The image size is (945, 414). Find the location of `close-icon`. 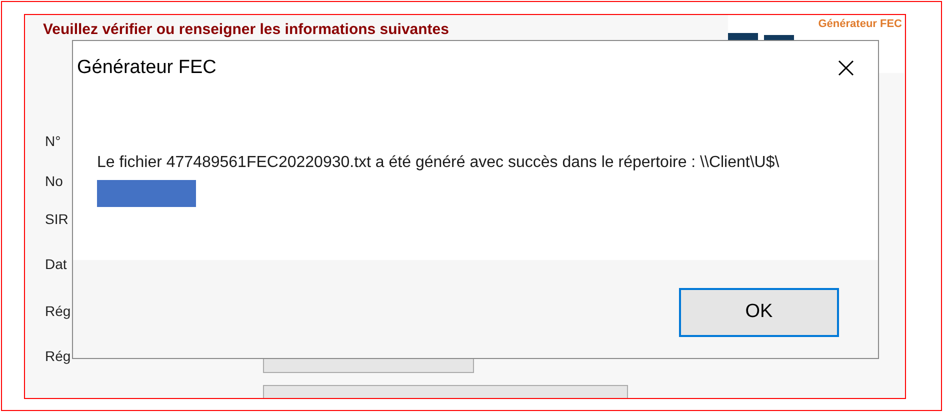

close-icon is located at coordinates (846, 68).